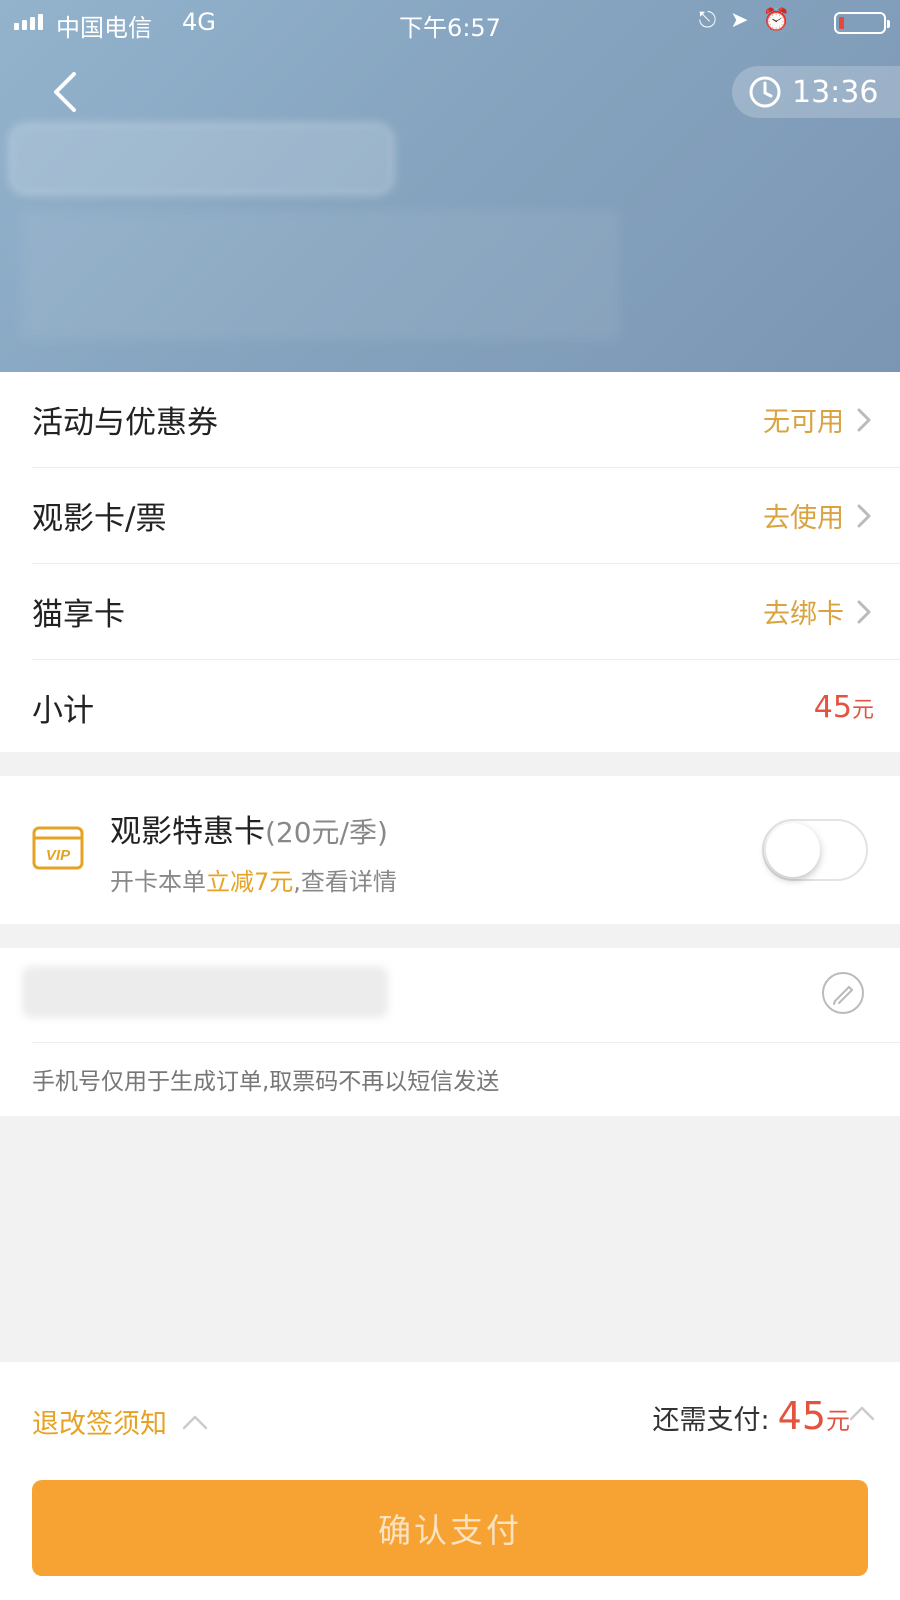 This screenshot has height=1600, width=900. What do you see at coordinates (205, 992) in the screenshot?
I see `blurred-phone-number` at bounding box center [205, 992].